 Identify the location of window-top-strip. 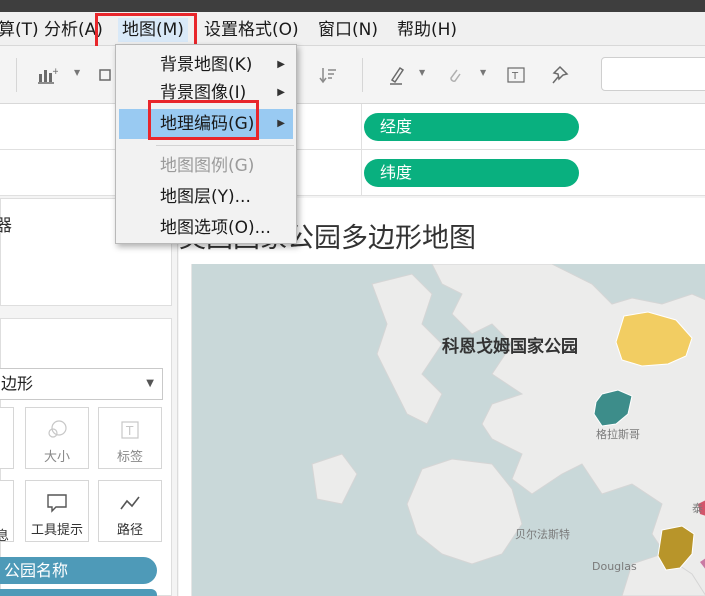
(352, 6).